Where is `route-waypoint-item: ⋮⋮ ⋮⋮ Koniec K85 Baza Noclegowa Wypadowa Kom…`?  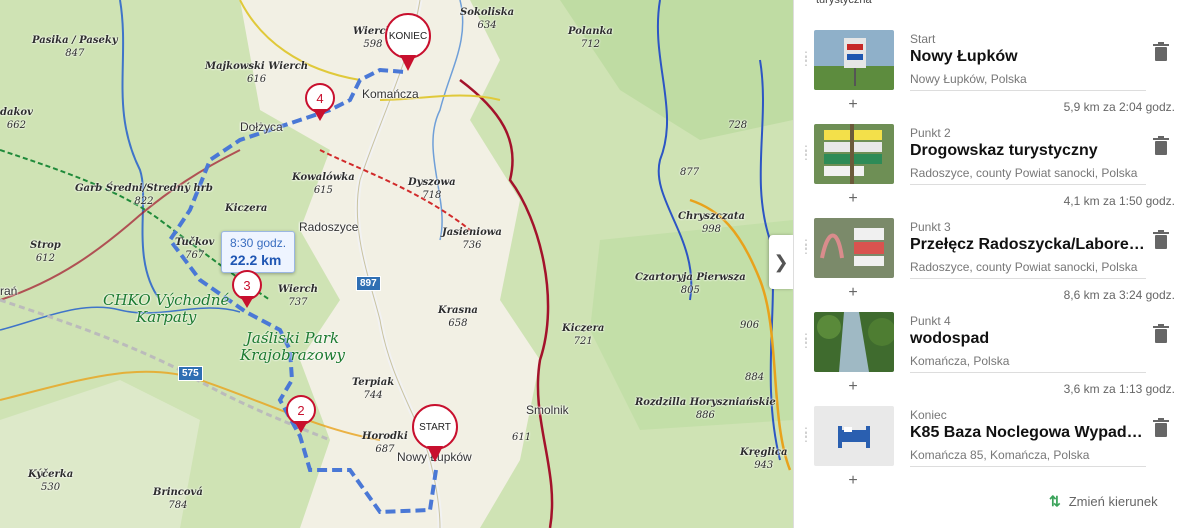 route-waypoint-item: ⋮⋮ ⋮⋮ Koniec K85 Baza Noclegowa Wypadowa Kom… is located at coordinates (988, 442).